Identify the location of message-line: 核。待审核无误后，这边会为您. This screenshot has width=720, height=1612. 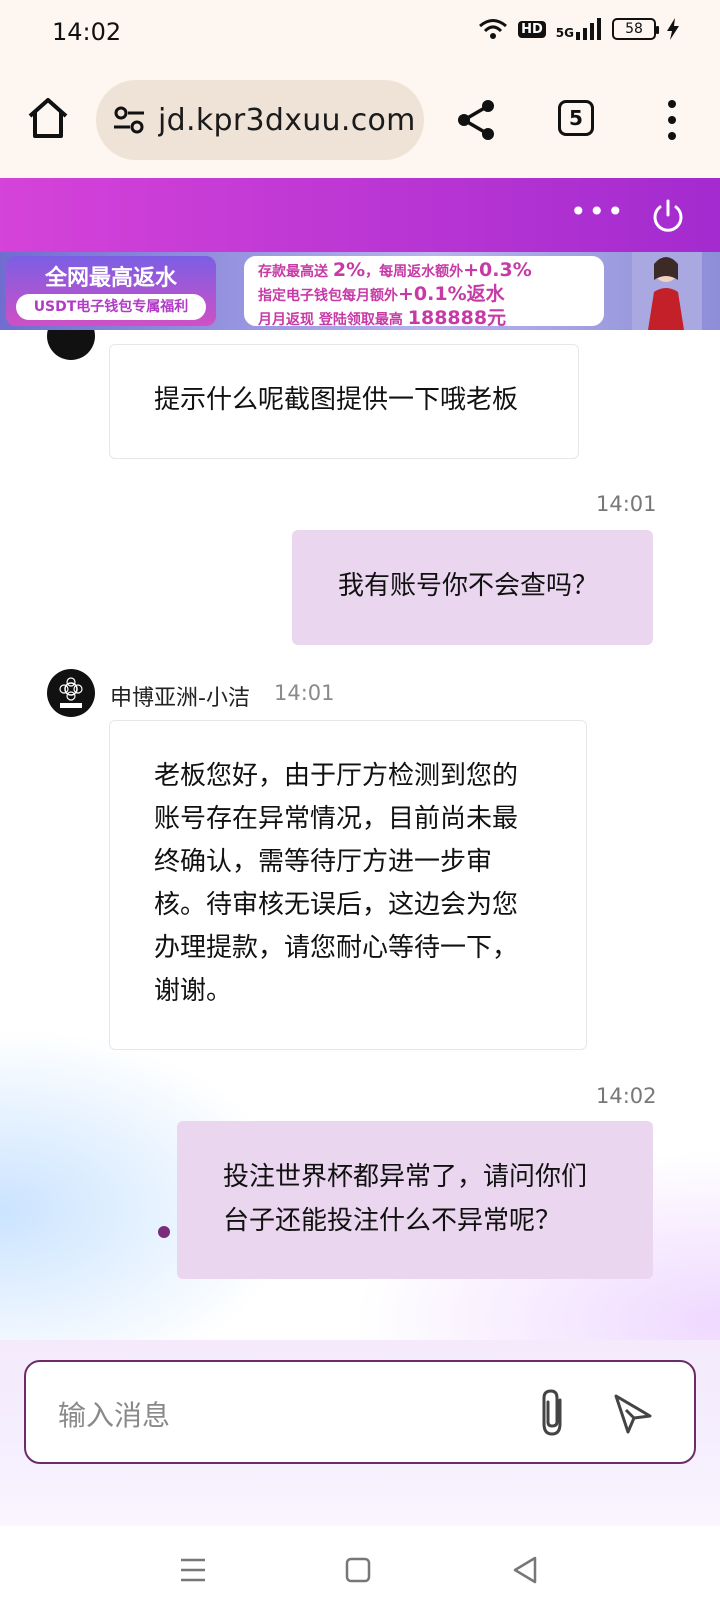
(336, 905).